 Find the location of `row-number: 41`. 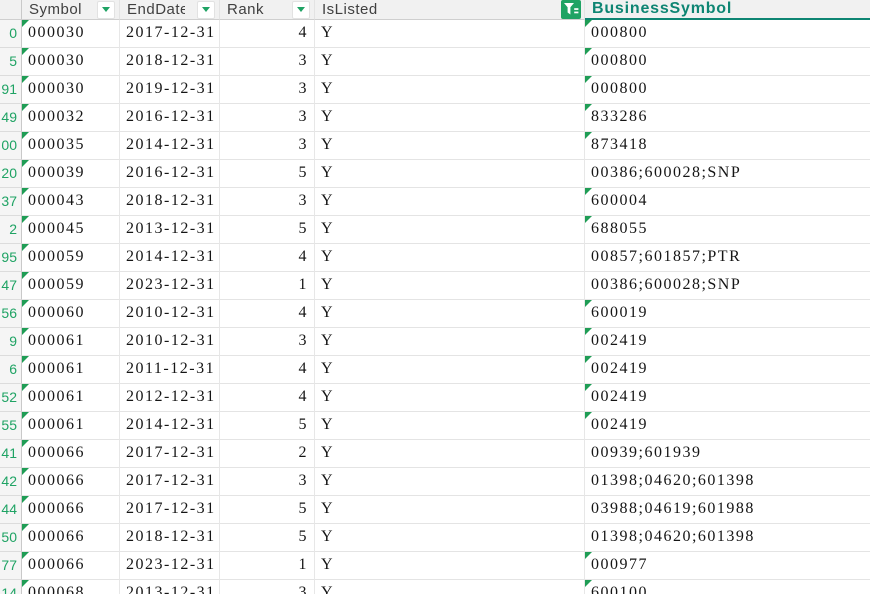

row-number: 41 is located at coordinates (11, 454).